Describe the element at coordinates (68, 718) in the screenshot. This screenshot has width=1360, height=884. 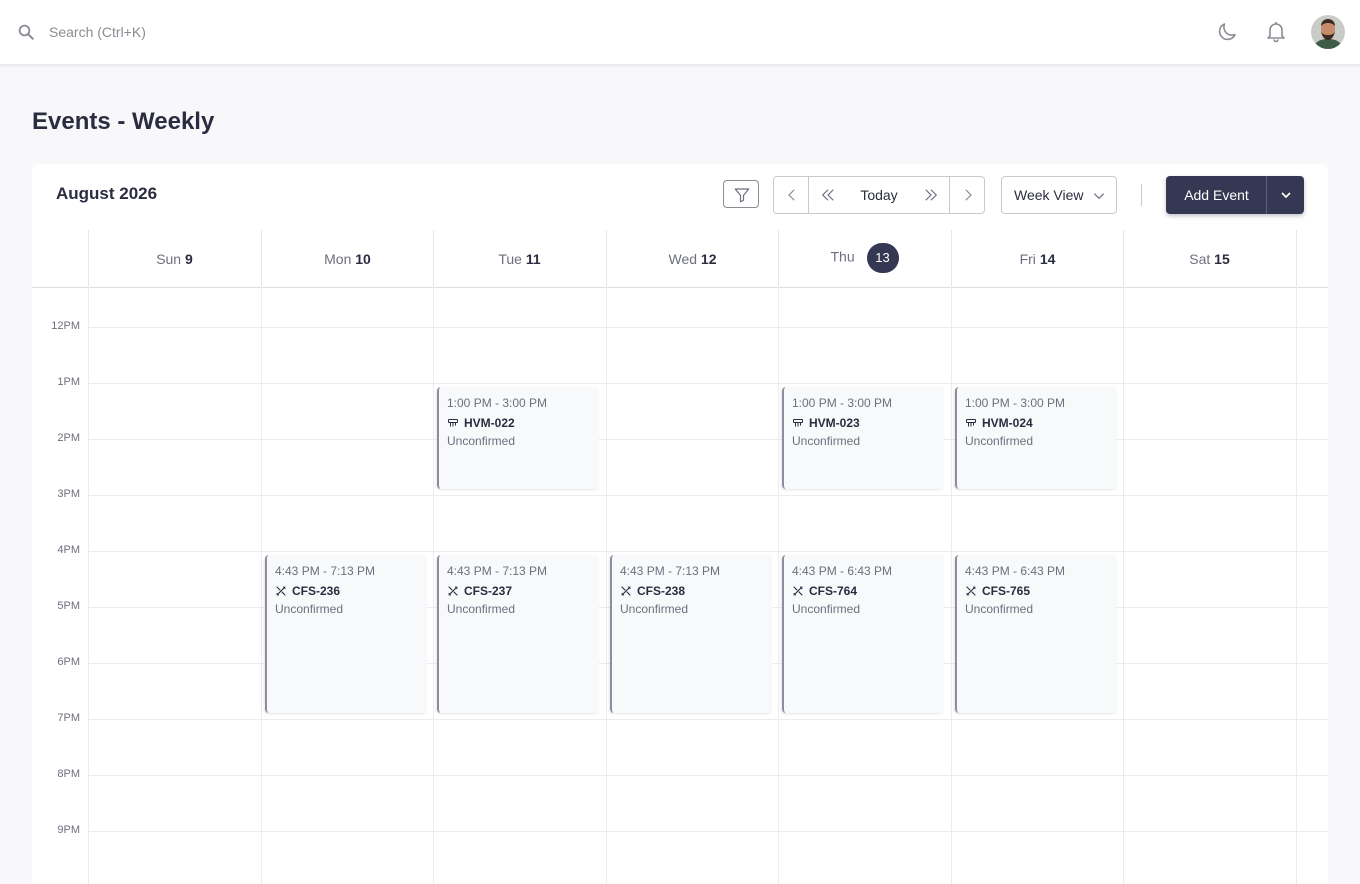
I see `hour-label: 7PM` at that location.